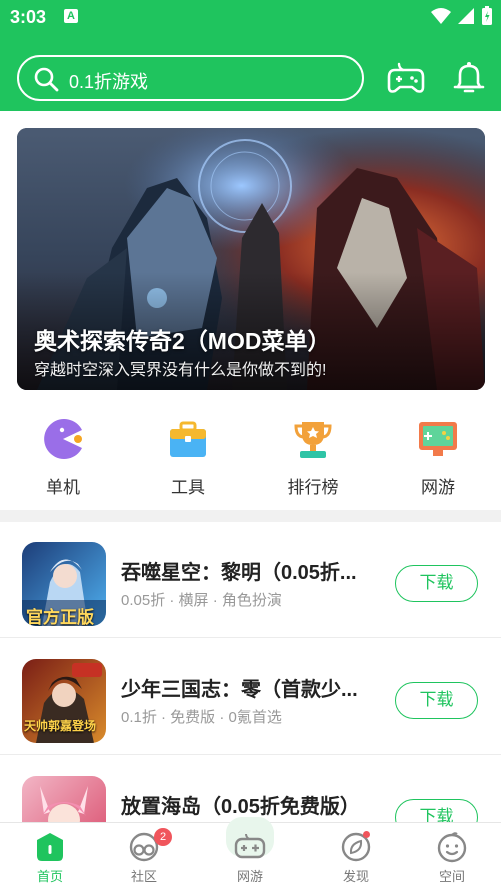 This screenshot has width=501, height=890. What do you see at coordinates (190, 78) in the screenshot?
I see `search-bar: 0.1折游戏` at bounding box center [190, 78].